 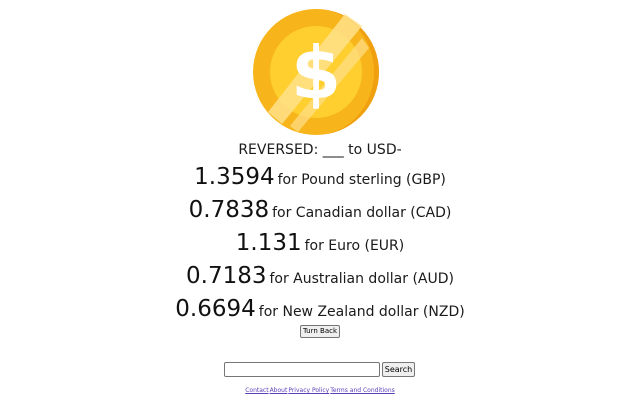 What do you see at coordinates (362, 213) in the screenshot?
I see `rate-label: for Canadian dollar (CAD)` at bounding box center [362, 213].